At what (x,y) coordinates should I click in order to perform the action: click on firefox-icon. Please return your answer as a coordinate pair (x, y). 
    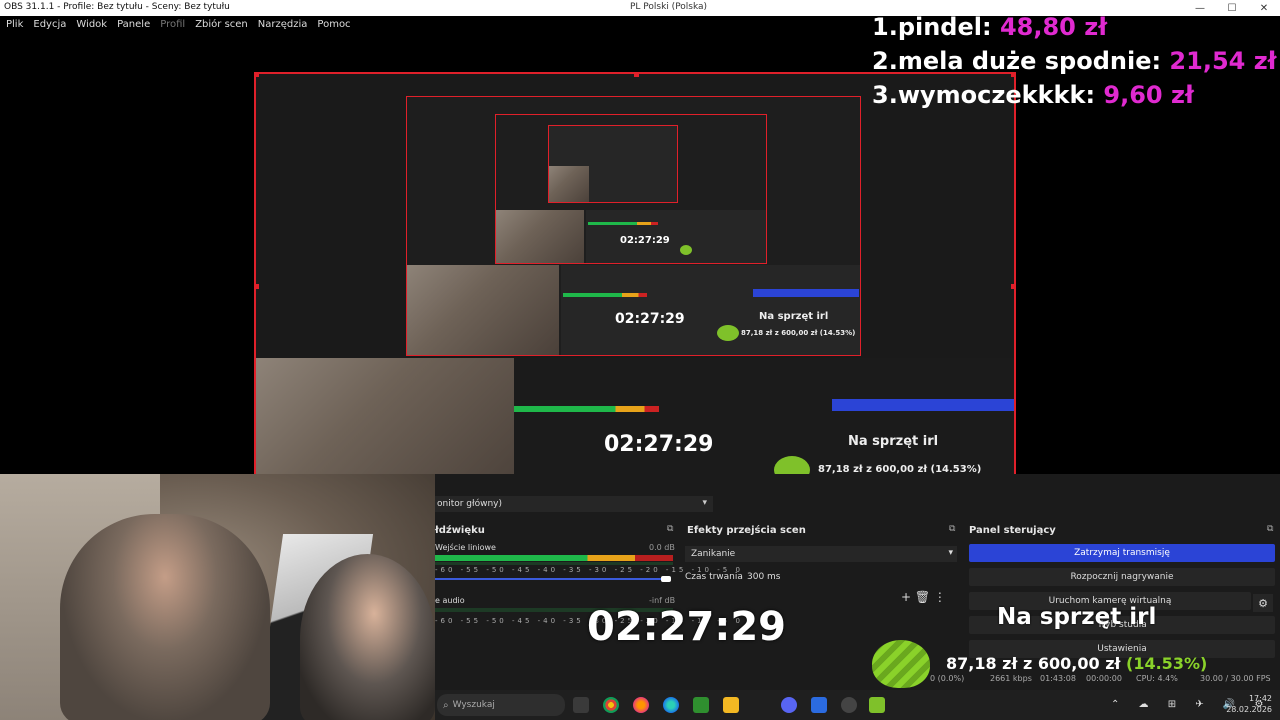
    Looking at the image, I should click on (641, 705).